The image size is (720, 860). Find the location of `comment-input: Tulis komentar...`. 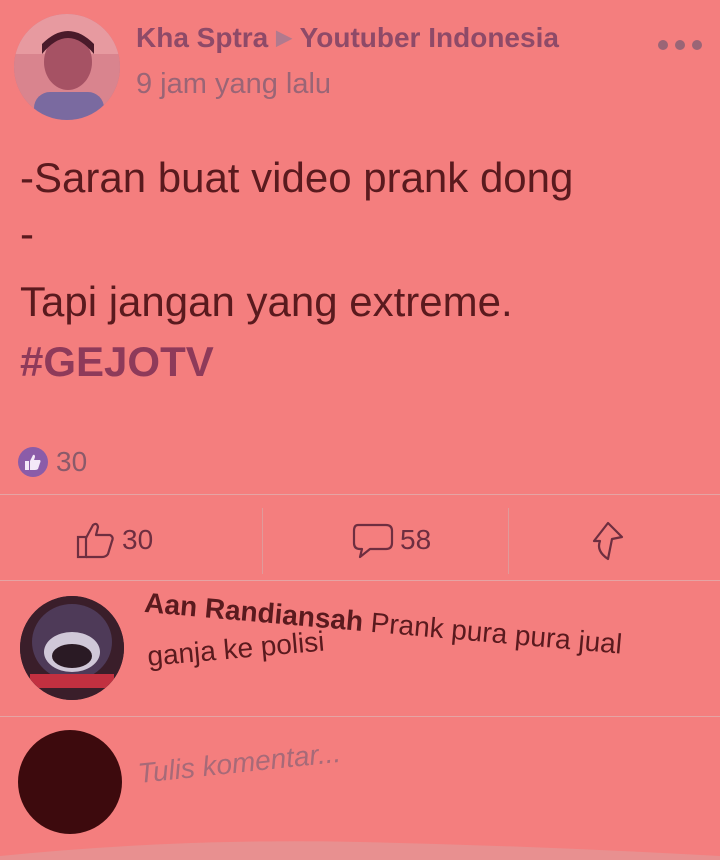

comment-input: Tulis komentar... is located at coordinates (239, 763).